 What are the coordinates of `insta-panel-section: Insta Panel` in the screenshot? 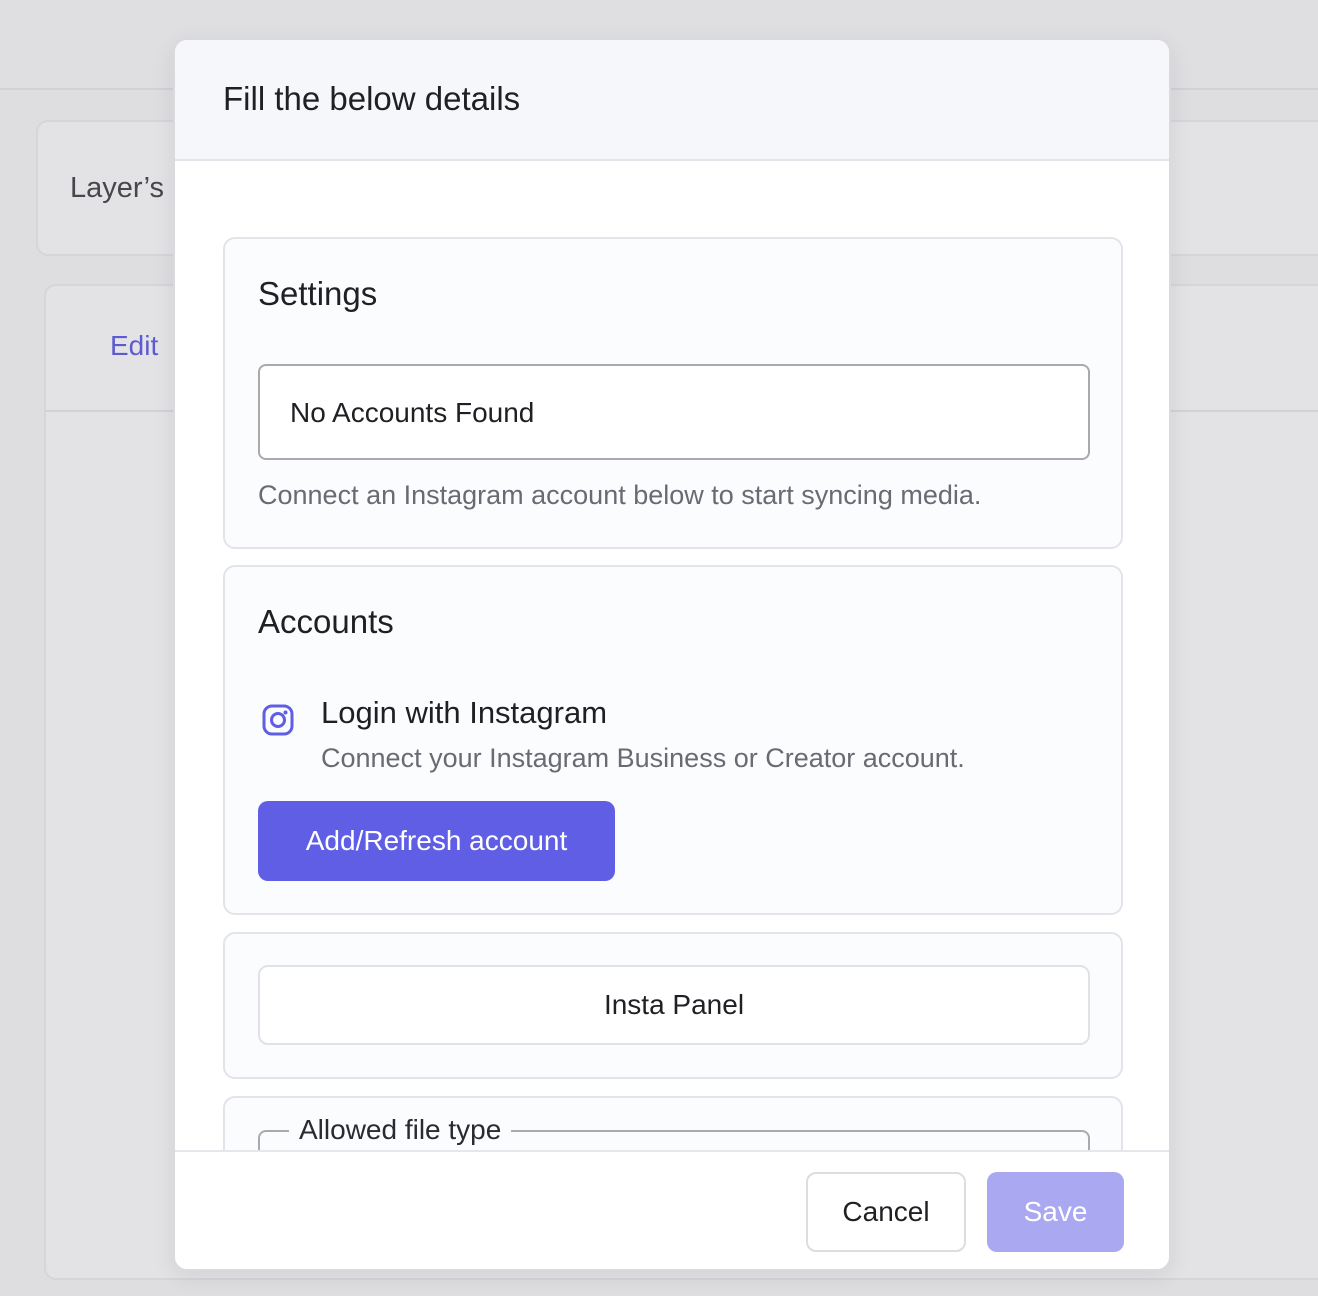 It's located at (673, 1005).